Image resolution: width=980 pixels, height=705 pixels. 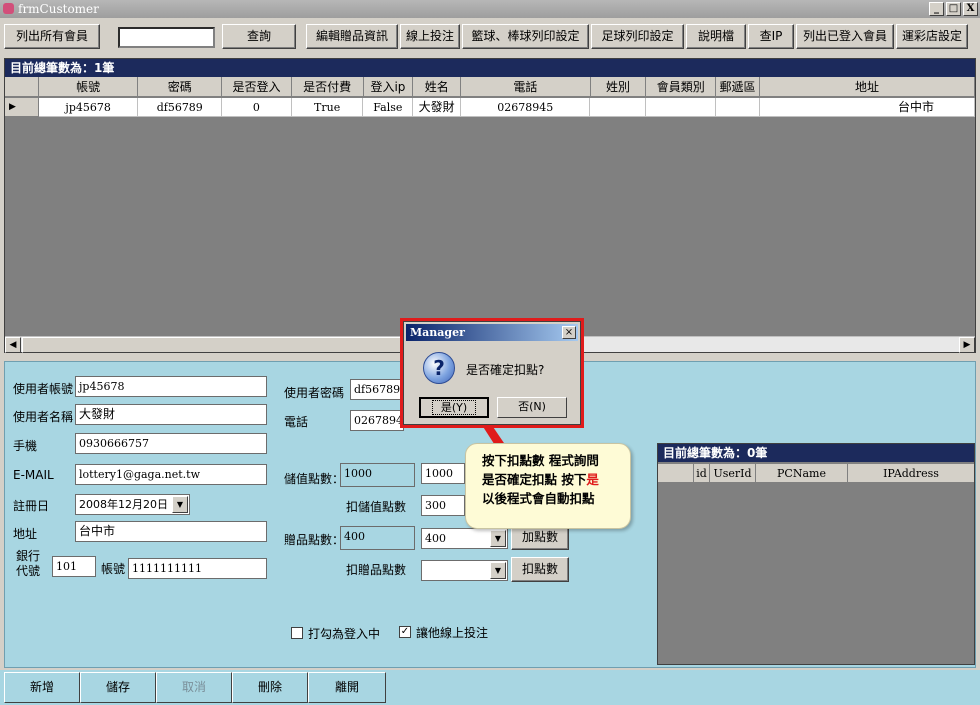 I want to click on callout-highlight-yes: 是, so click(x=592, y=479).